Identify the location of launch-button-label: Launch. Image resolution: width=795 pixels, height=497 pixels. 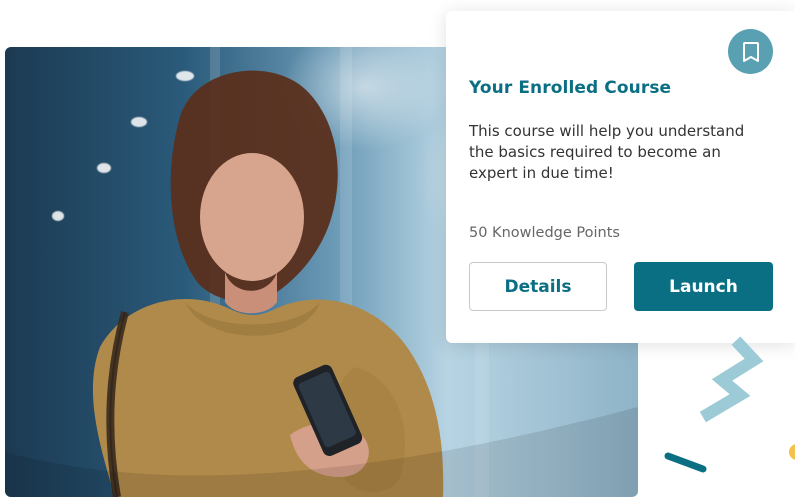
(703, 286).